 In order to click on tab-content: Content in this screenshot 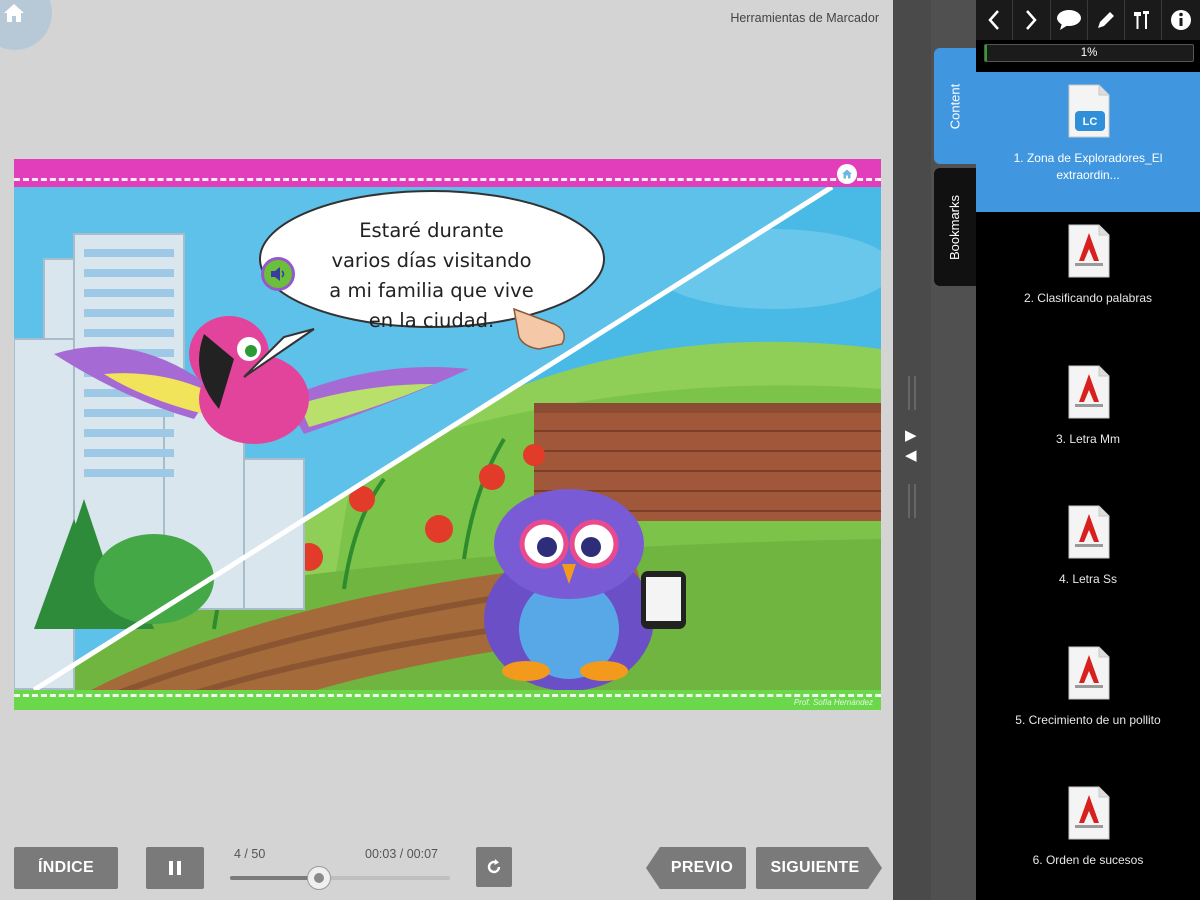, I will do `click(955, 106)`.